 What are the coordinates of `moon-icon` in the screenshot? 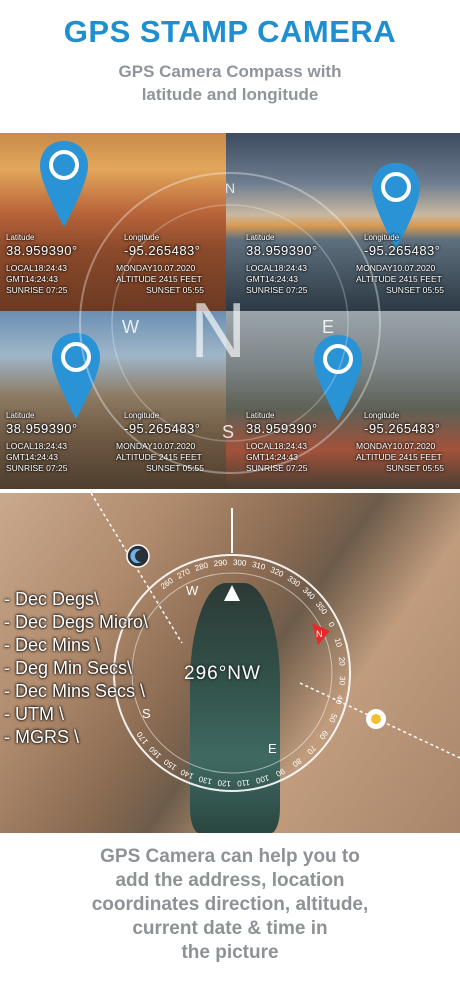 It's located at (138, 556).